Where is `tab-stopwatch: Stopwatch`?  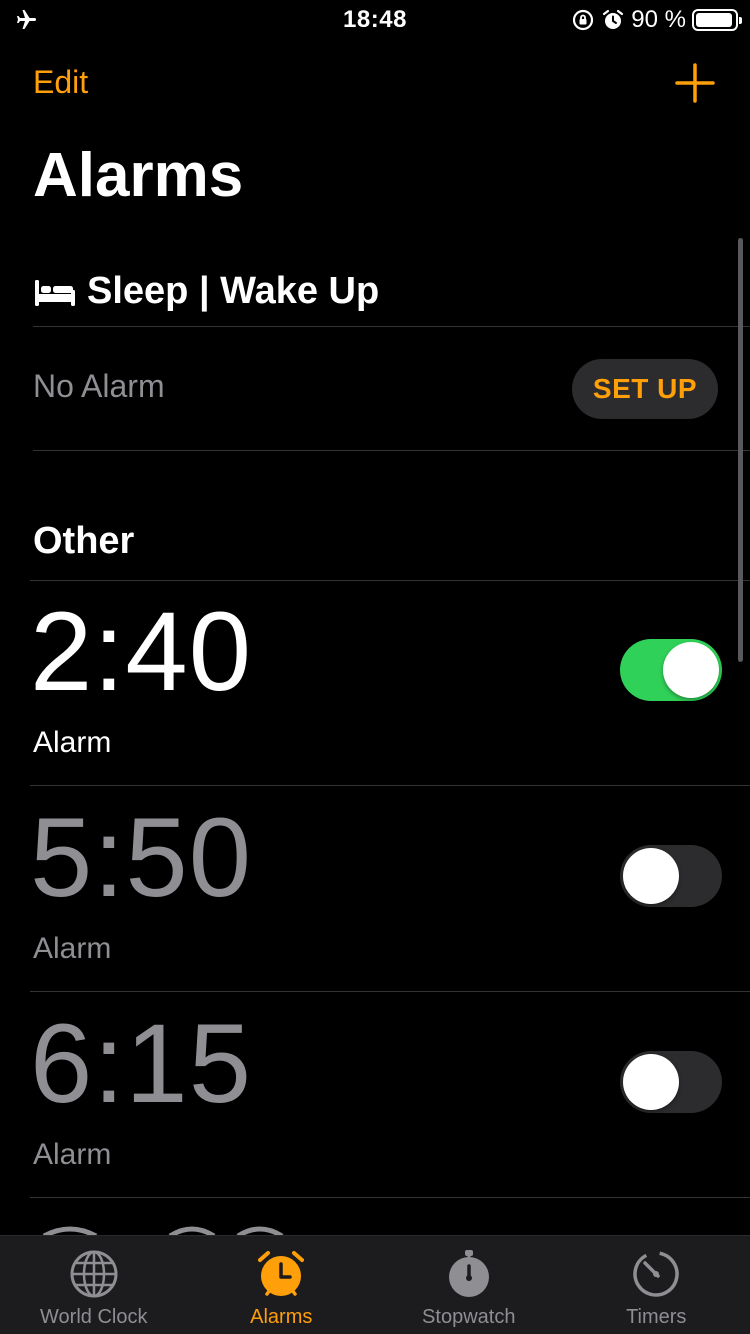 tab-stopwatch: Stopwatch is located at coordinates (469, 1285).